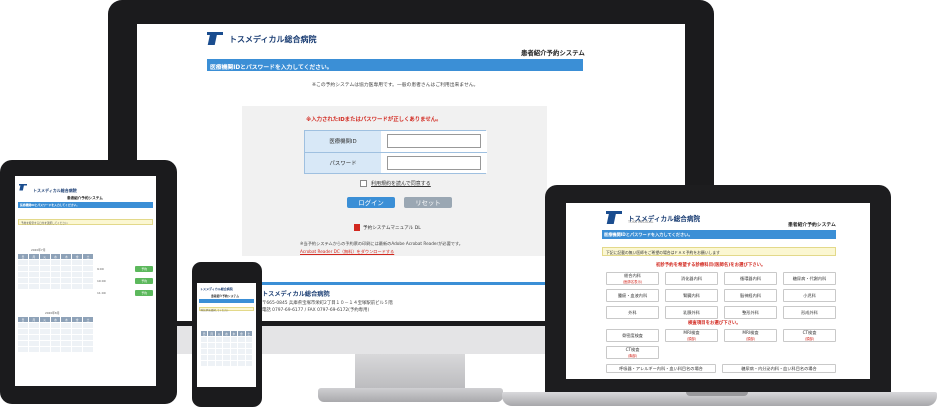  I want to click on department-button: 腫瘍・血液内科, so click(632, 295).